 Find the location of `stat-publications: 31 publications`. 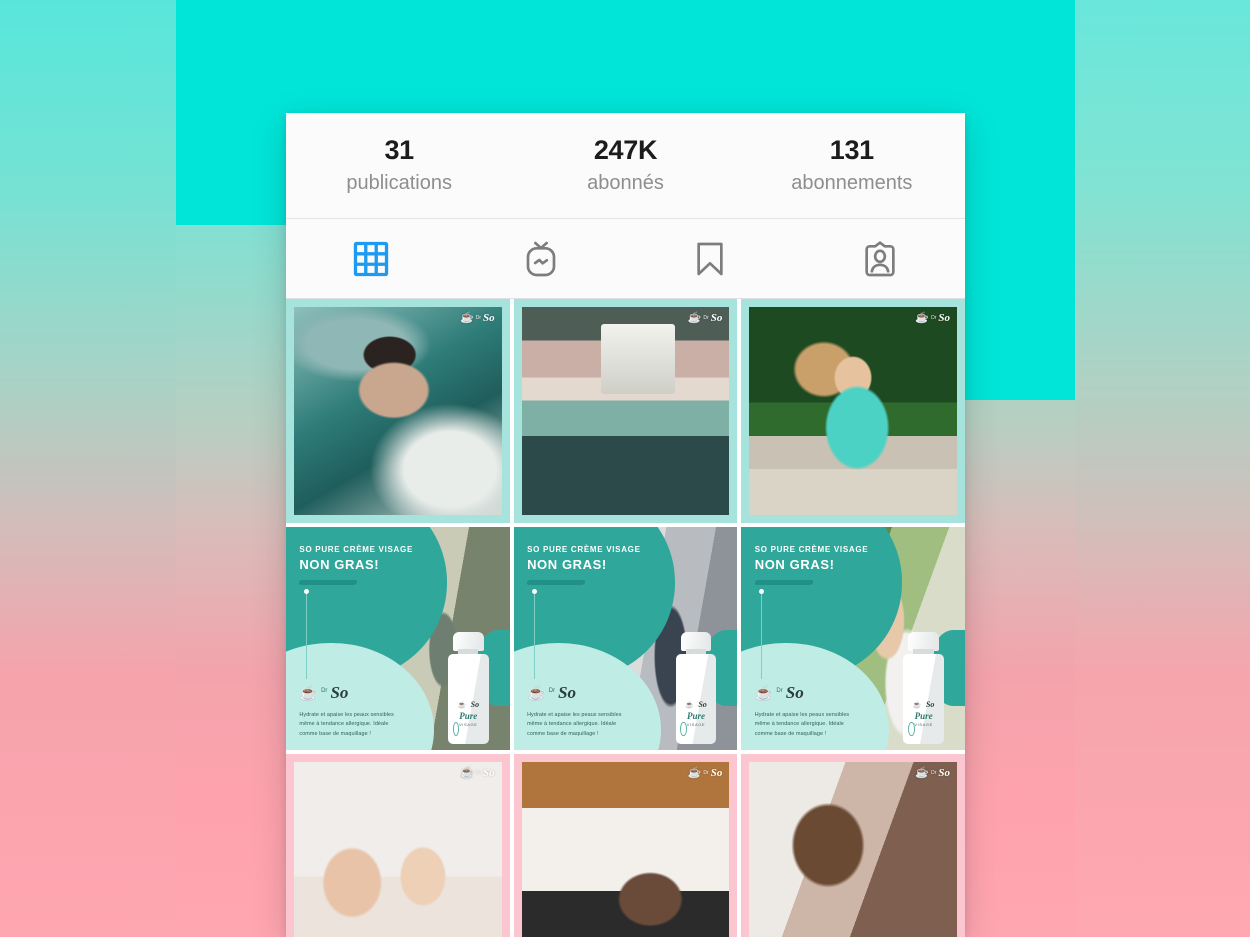

stat-publications: 31 publications is located at coordinates (399, 165).